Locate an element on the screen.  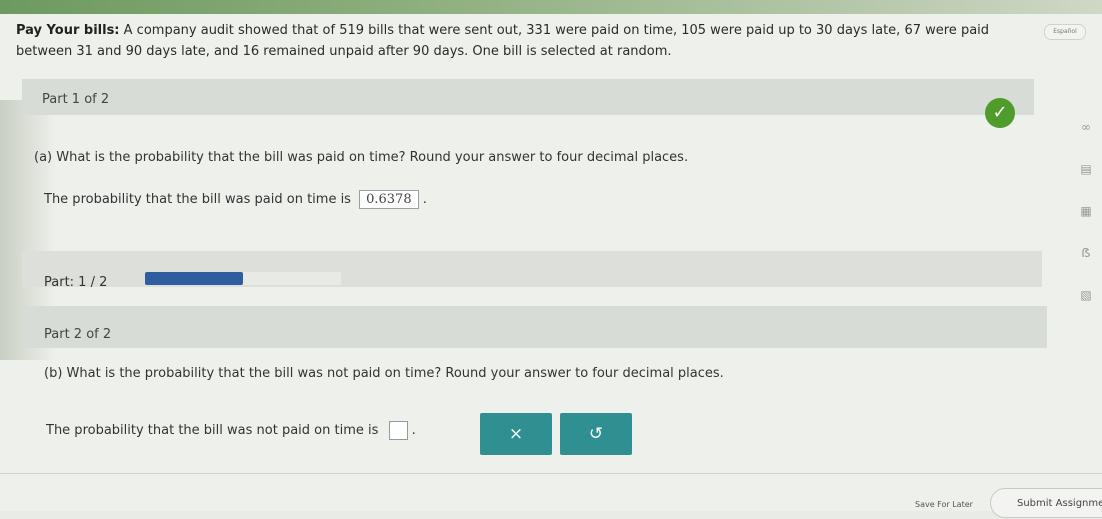
part2-answer-field is located at coordinates (398, 430).